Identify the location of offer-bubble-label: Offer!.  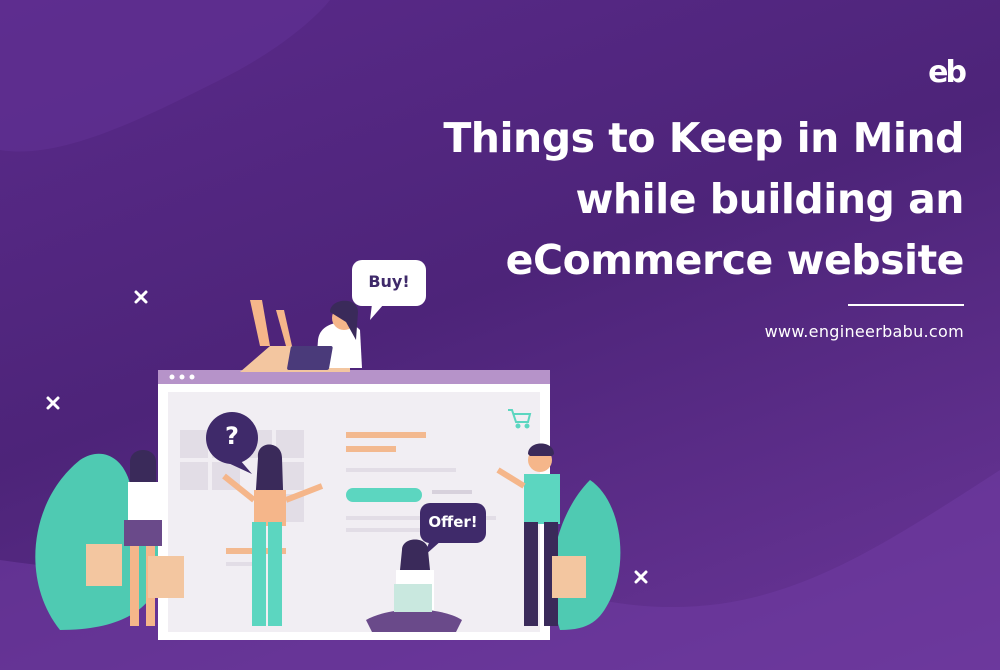
(453, 522).